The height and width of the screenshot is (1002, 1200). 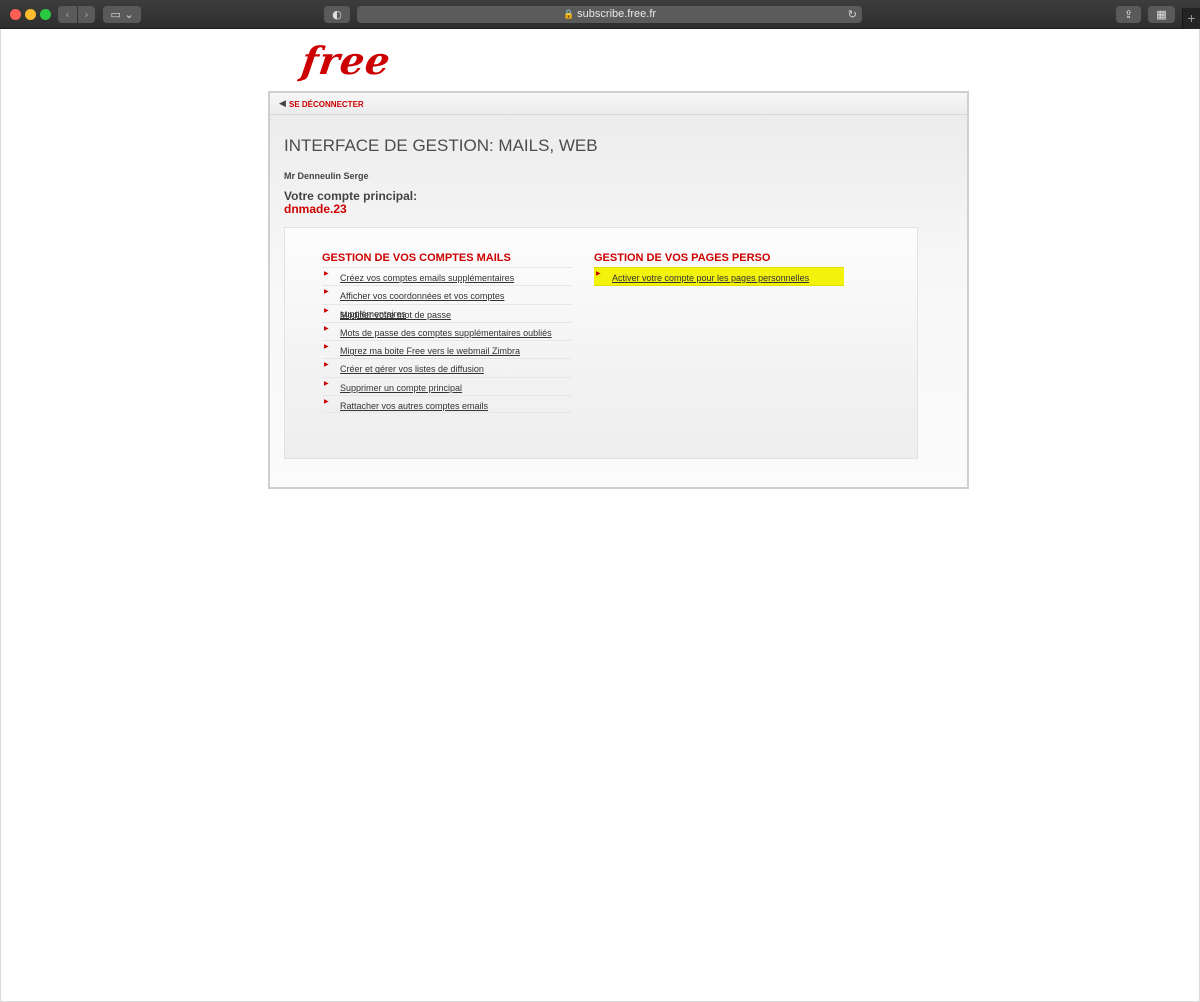 What do you see at coordinates (427, 278) in the screenshot?
I see `create-email-accounts-link: Créez vos comptes emails supplémentaires` at bounding box center [427, 278].